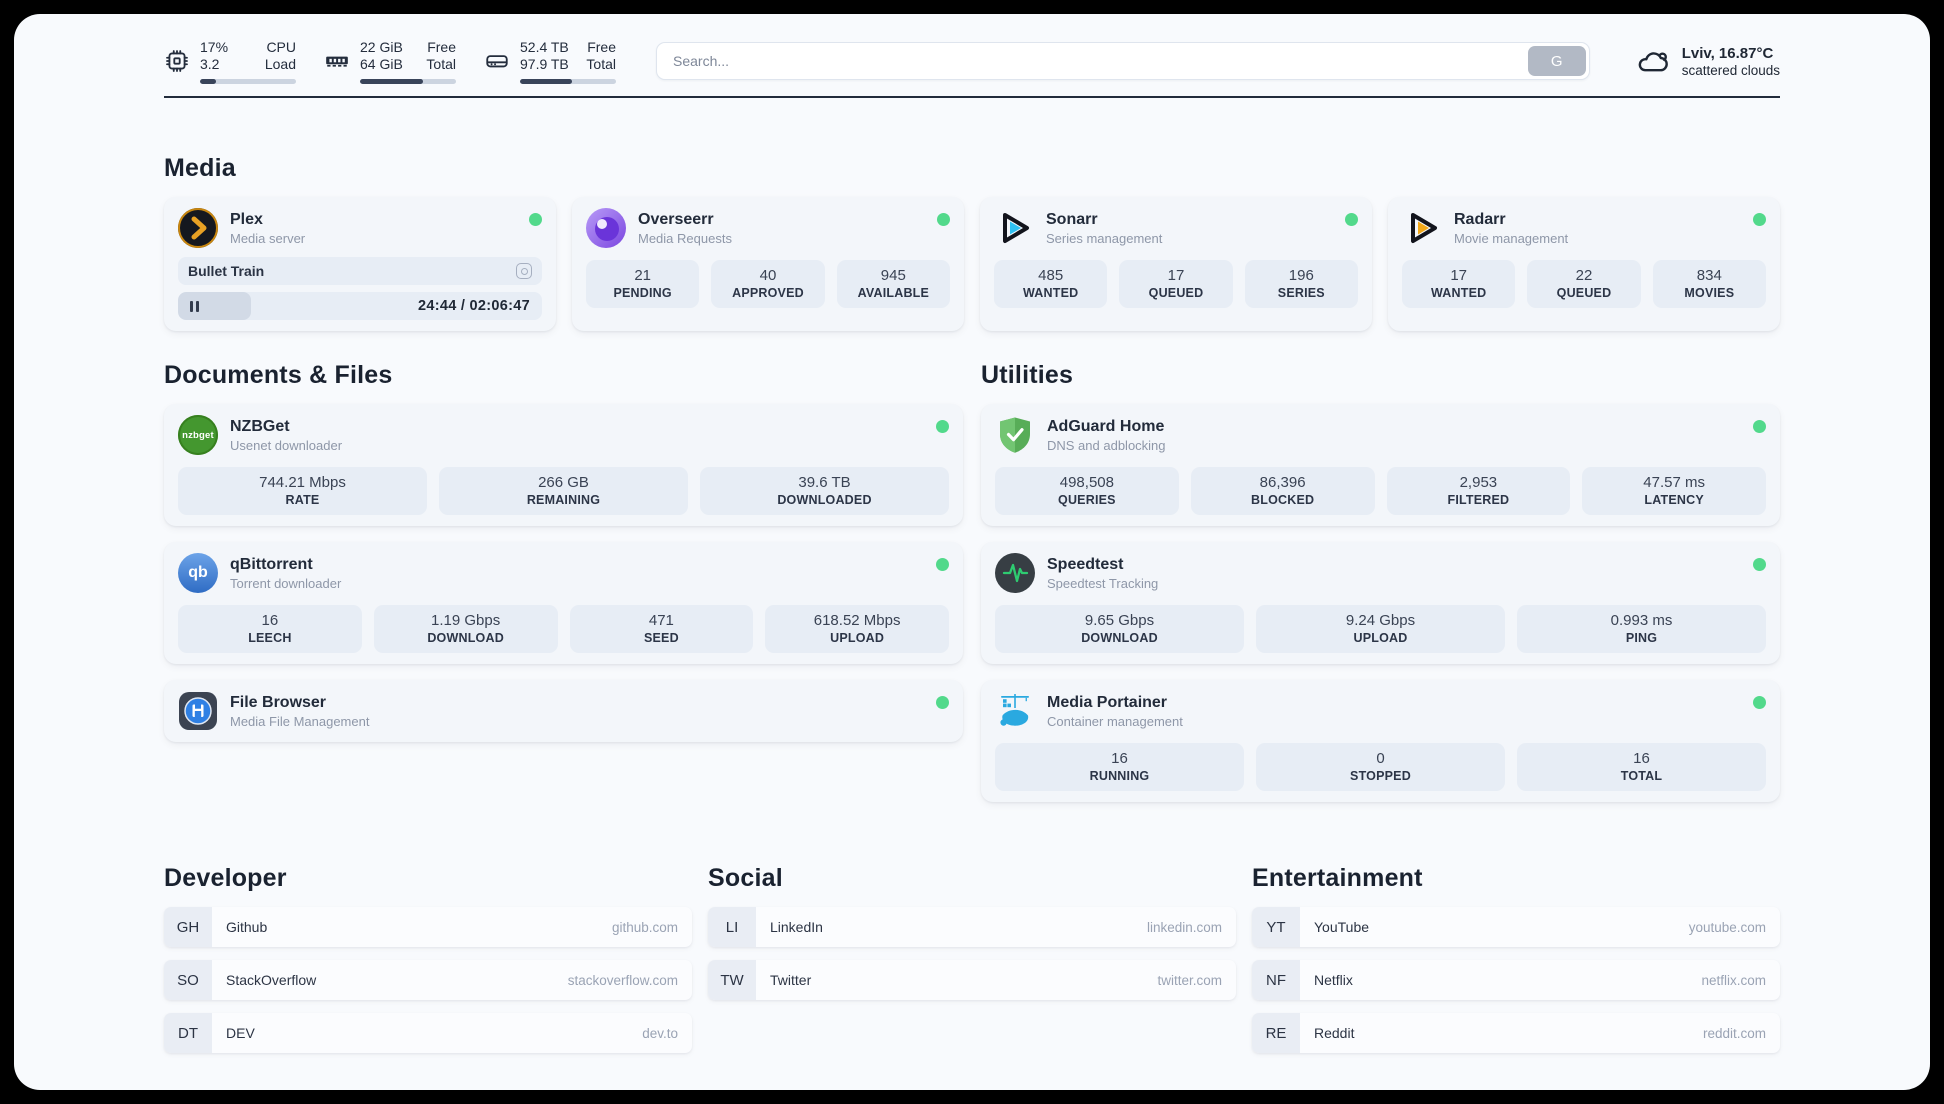 The height and width of the screenshot is (1104, 1944). Describe the element at coordinates (1015, 435) in the screenshot. I see `adguard-icon` at that location.